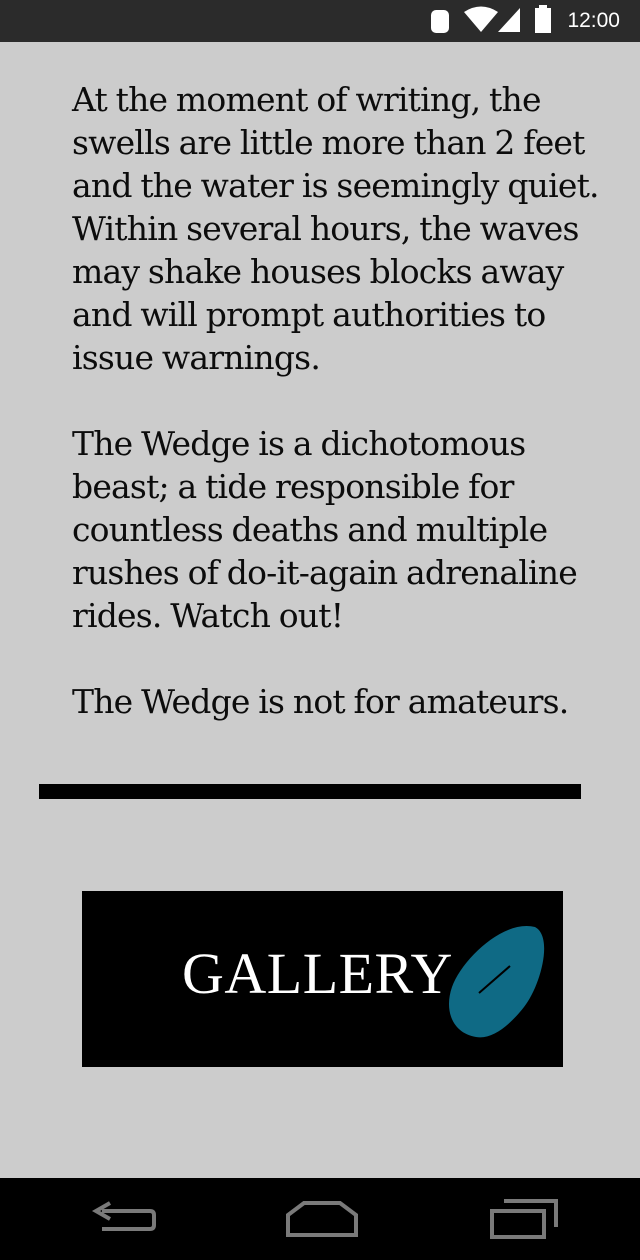 The image size is (640, 1260). I want to click on home-button, so click(322, 1219).